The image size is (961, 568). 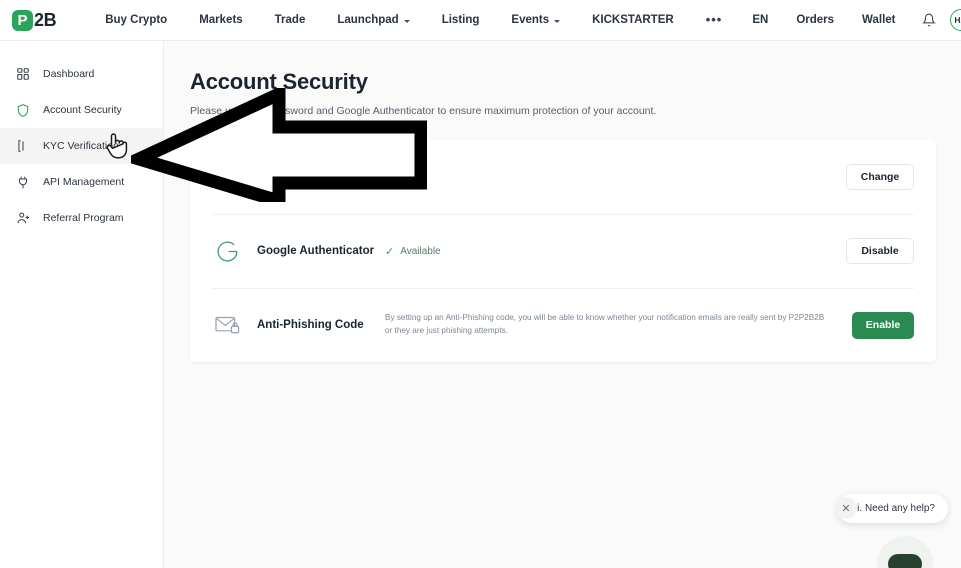 I want to click on envelope-lock-icon, so click(x=227, y=325).